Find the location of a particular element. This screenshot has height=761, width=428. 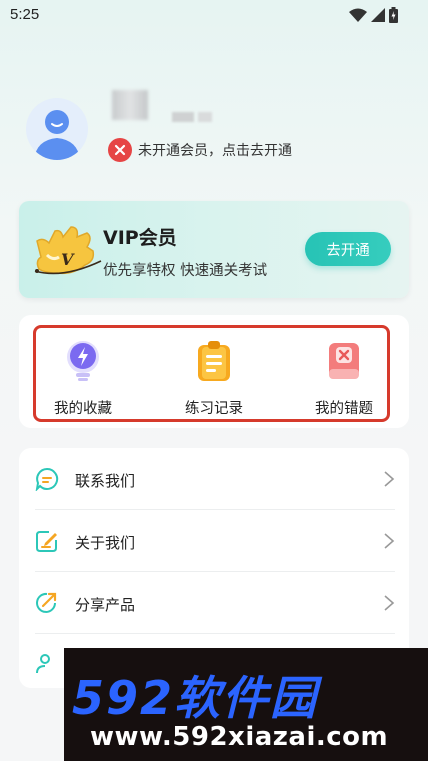

feature-favorites-label: 我的收藏 is located at coordinates (83, 409).